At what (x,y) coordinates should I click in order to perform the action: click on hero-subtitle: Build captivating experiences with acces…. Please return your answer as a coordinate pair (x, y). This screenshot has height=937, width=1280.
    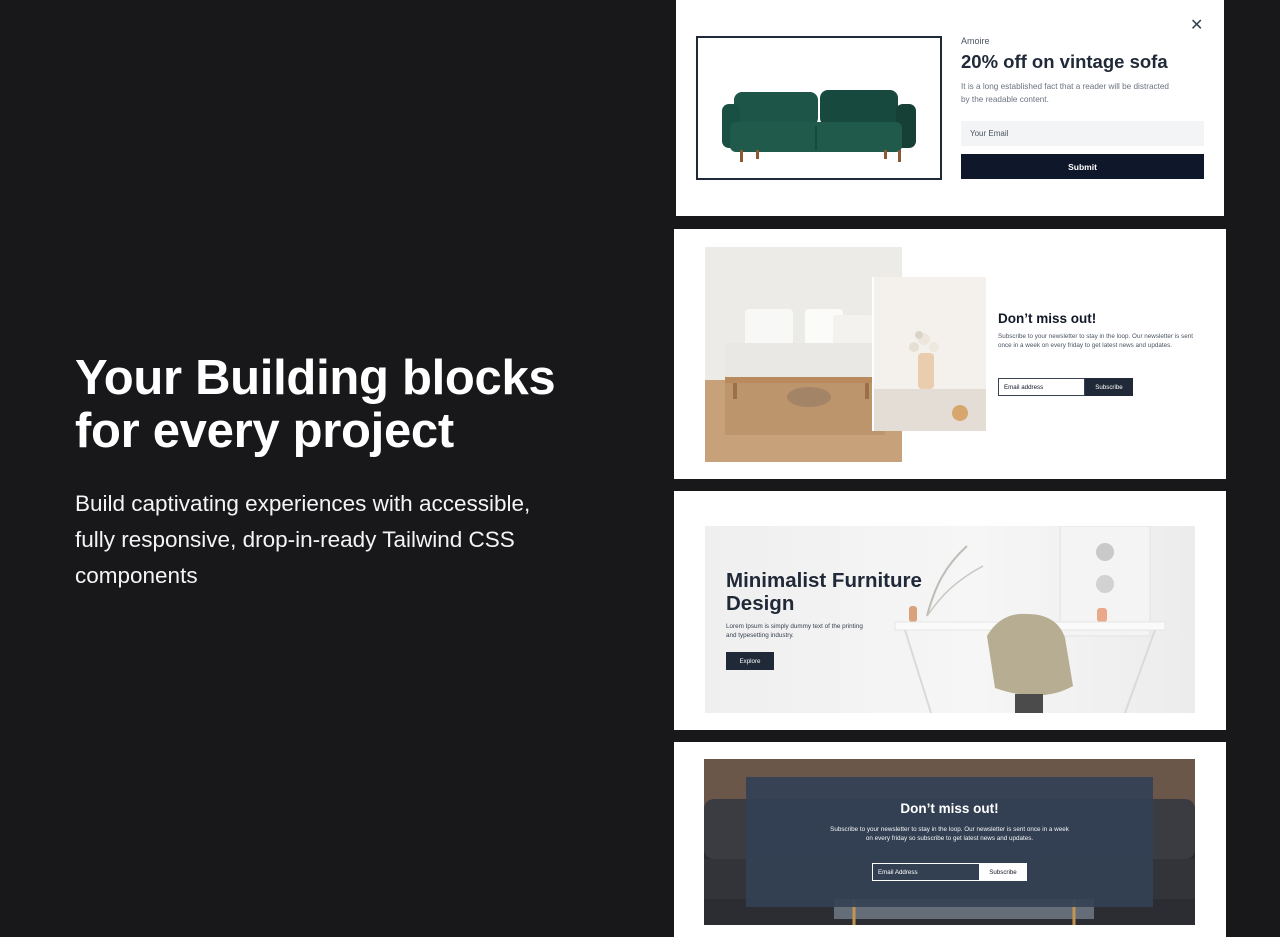
    Looking at the image, I should click on (303, 539).